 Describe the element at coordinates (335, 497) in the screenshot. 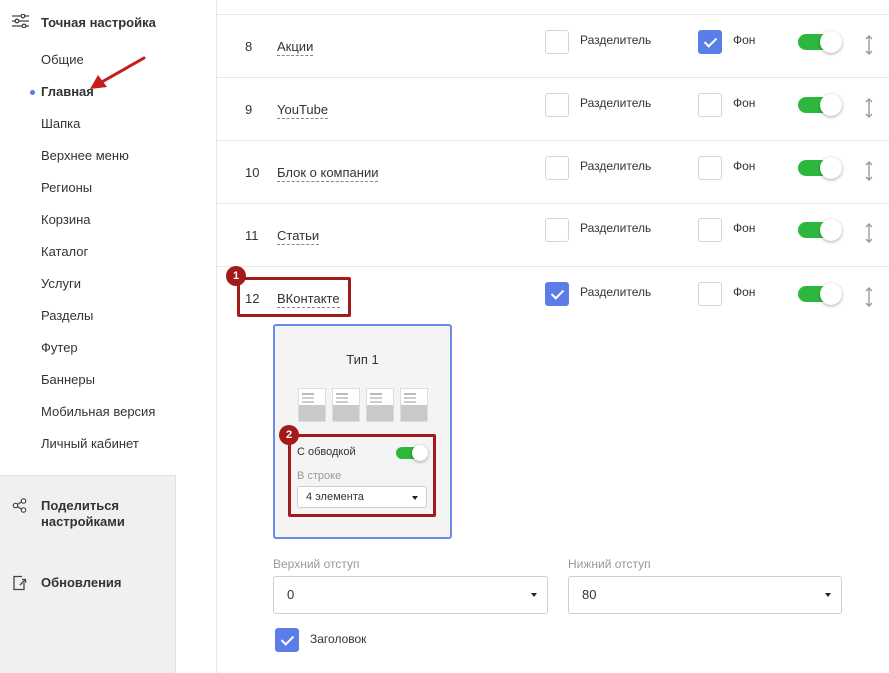

I see `per-row-value: 4 элемента` at that location.